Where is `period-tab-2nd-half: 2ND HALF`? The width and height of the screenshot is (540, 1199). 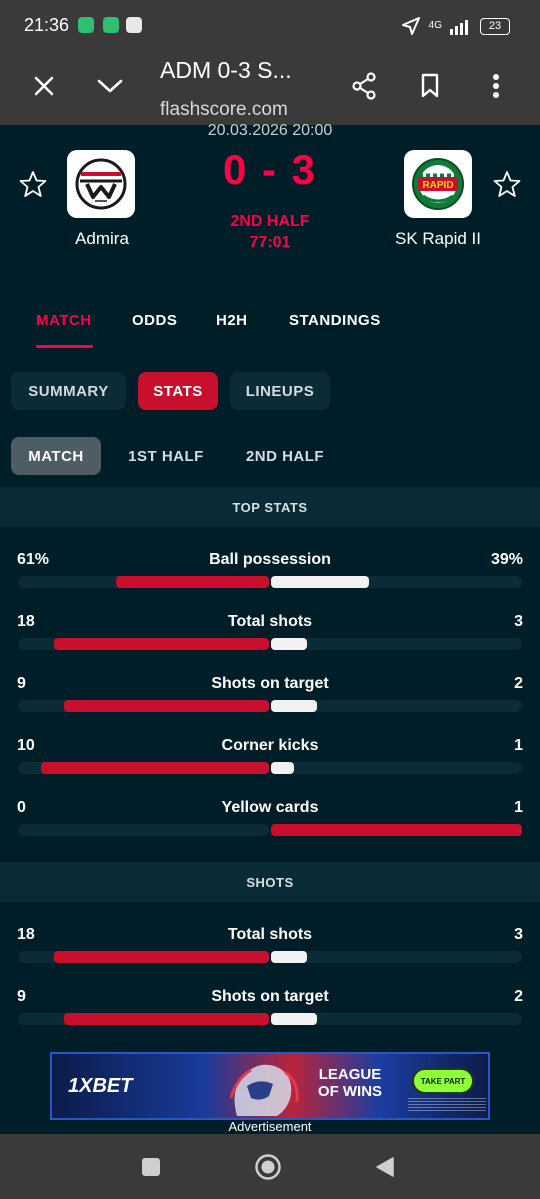
period-tab-2nd-half: 2ND HALF is located at coordinates (285, 456).